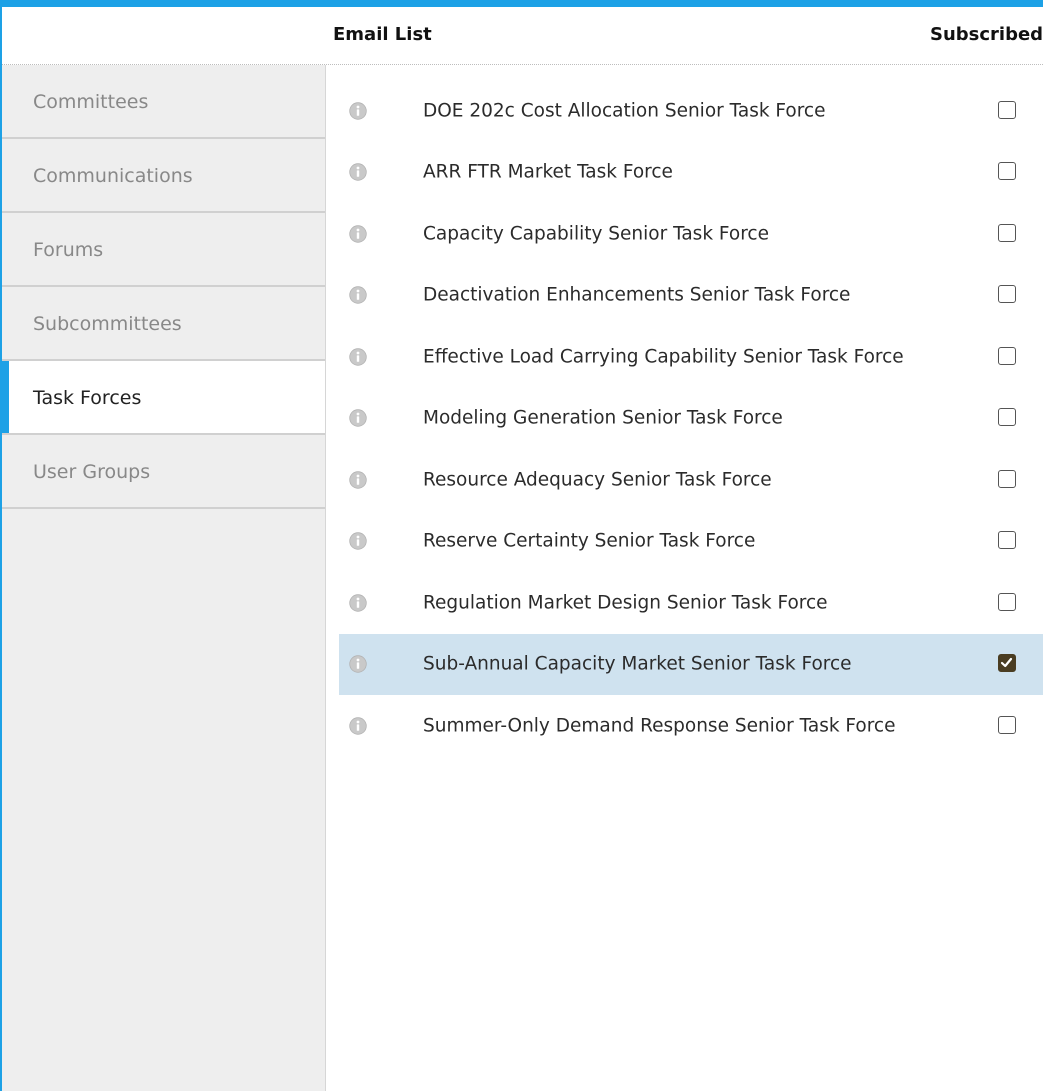 The width and height of the screenshot is (1043, 1091). What do you see at coordinates (522, 36) in the screenshot?
I see `table-header: Email List Subscribed` at bounding box center [522, 36].